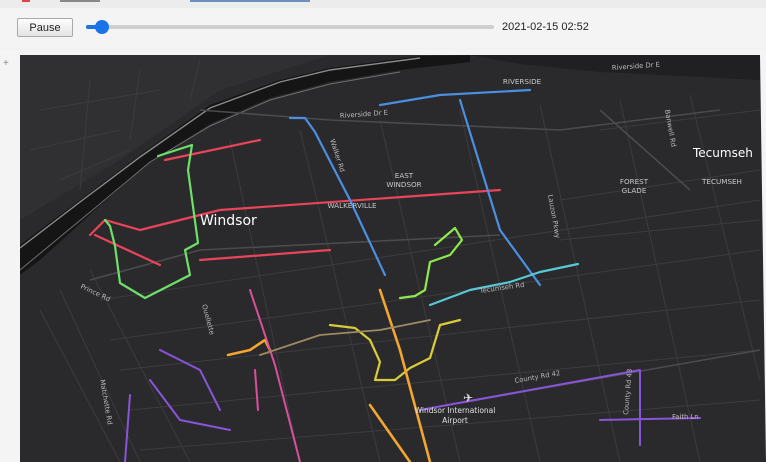 The height and width of the screenshot is (462, 766). I want to click on label-tecumseh-small: TECUMSEH, so click(721, 181).